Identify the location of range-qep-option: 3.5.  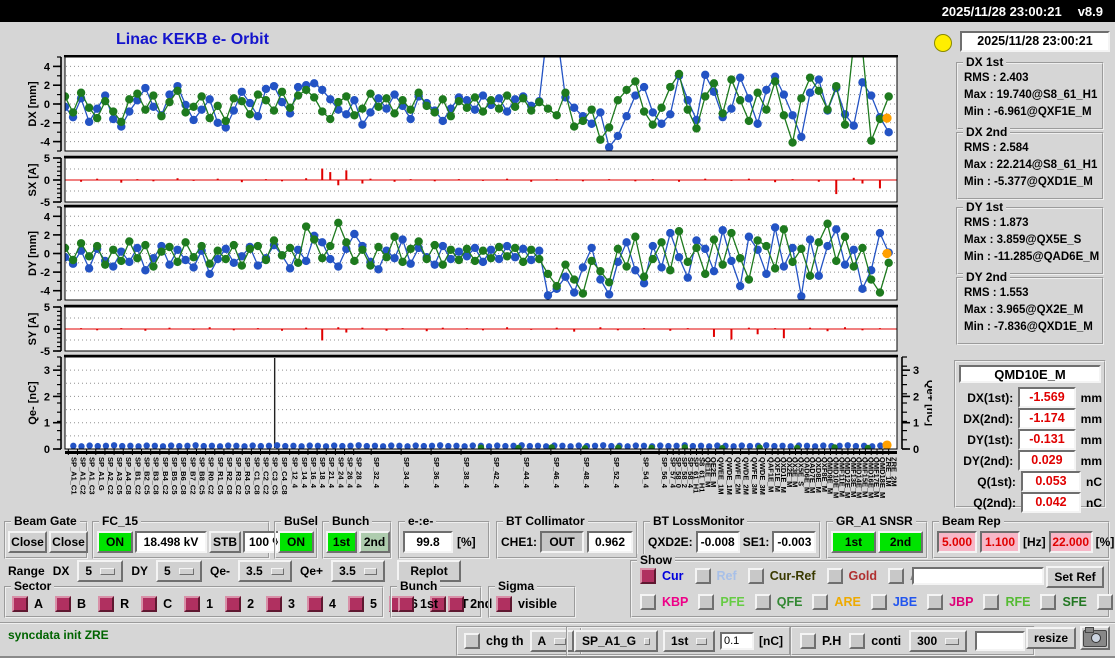
(358, 571).